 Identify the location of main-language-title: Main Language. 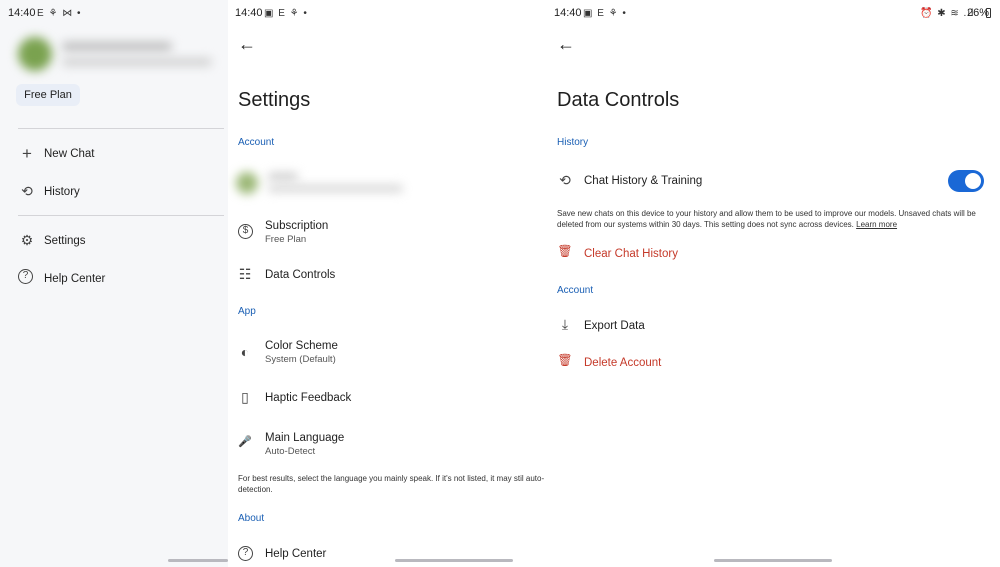
(305, 438).